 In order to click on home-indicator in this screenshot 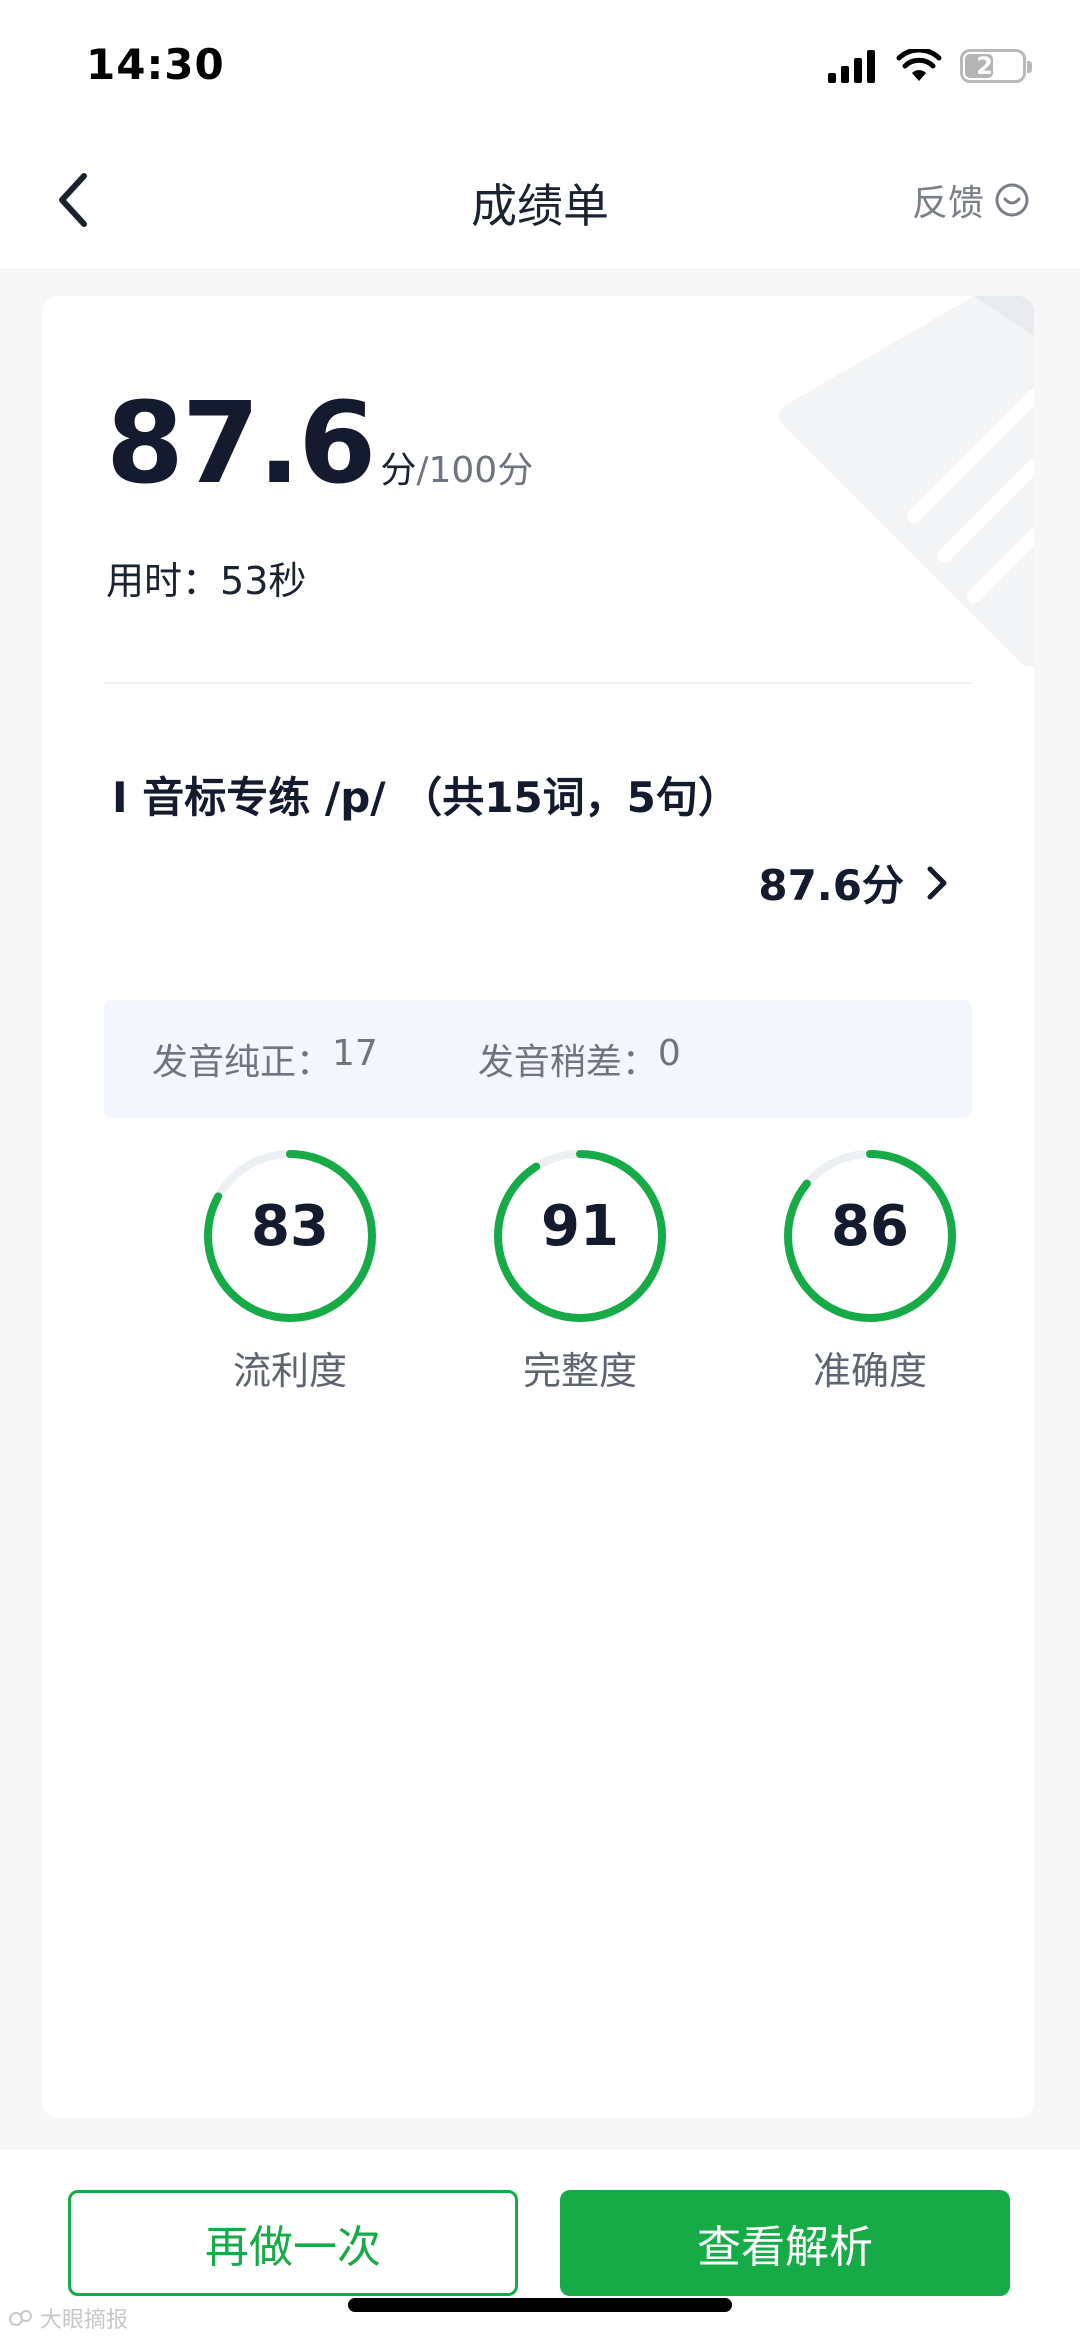, I will do `click(540, 2305)`.